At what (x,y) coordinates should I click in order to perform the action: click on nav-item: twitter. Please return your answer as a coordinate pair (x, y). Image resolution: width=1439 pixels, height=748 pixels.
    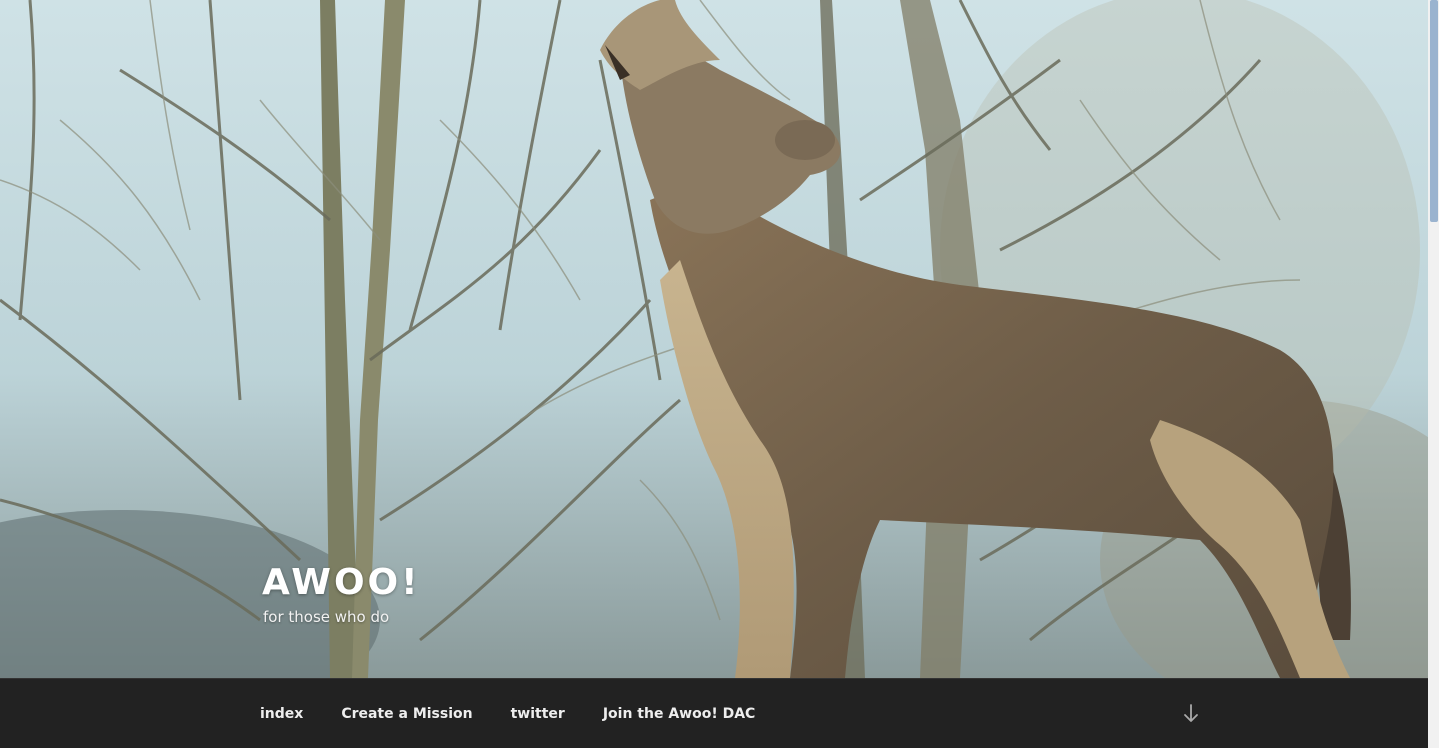
    Looking at the image, I should click on (538, 714).